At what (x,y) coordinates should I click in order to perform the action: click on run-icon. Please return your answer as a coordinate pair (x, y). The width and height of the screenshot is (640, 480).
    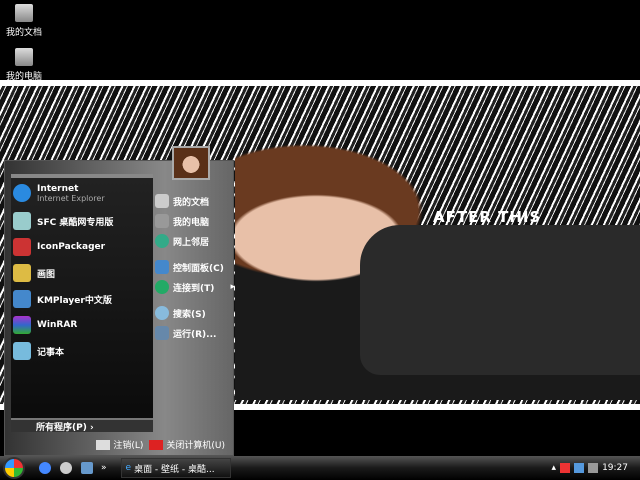
    Looking at the image, I should click on (162, 333).